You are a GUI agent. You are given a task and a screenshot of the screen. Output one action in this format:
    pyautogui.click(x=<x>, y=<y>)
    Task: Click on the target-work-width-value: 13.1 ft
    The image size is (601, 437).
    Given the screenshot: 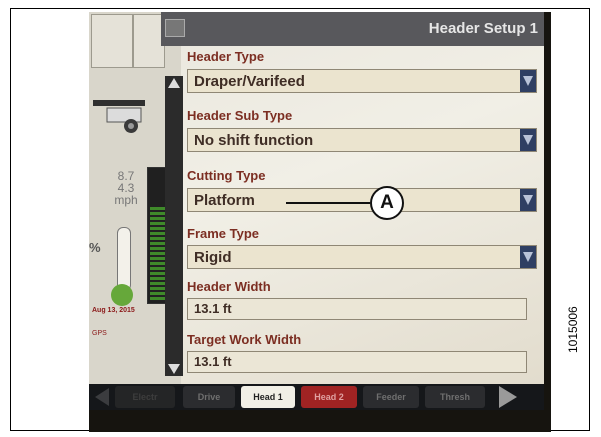 What is the action you would take?
    pyautogui.click(x=213, y=361)
    